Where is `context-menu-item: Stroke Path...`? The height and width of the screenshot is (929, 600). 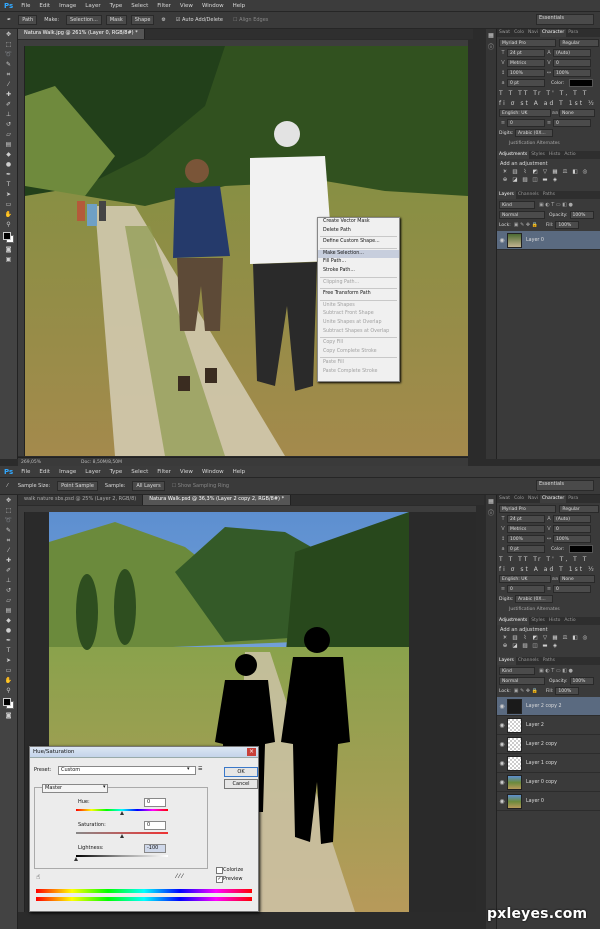 context-menu-item: Stroke Path... is located at coordinates (358, 271).